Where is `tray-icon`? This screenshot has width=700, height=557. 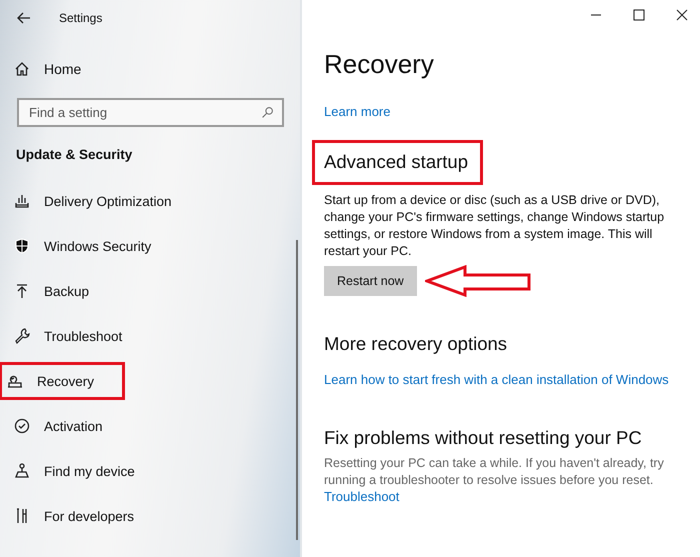 tray-icon is located at coordinates (22, 201).